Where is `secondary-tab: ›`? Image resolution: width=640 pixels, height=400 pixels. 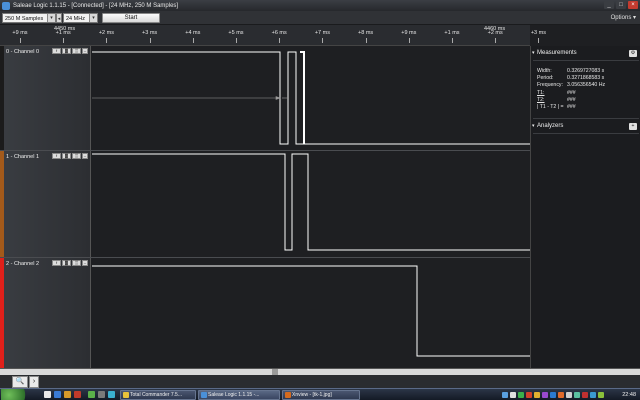
secondary-tab: › is located at coordinates (34, 382).